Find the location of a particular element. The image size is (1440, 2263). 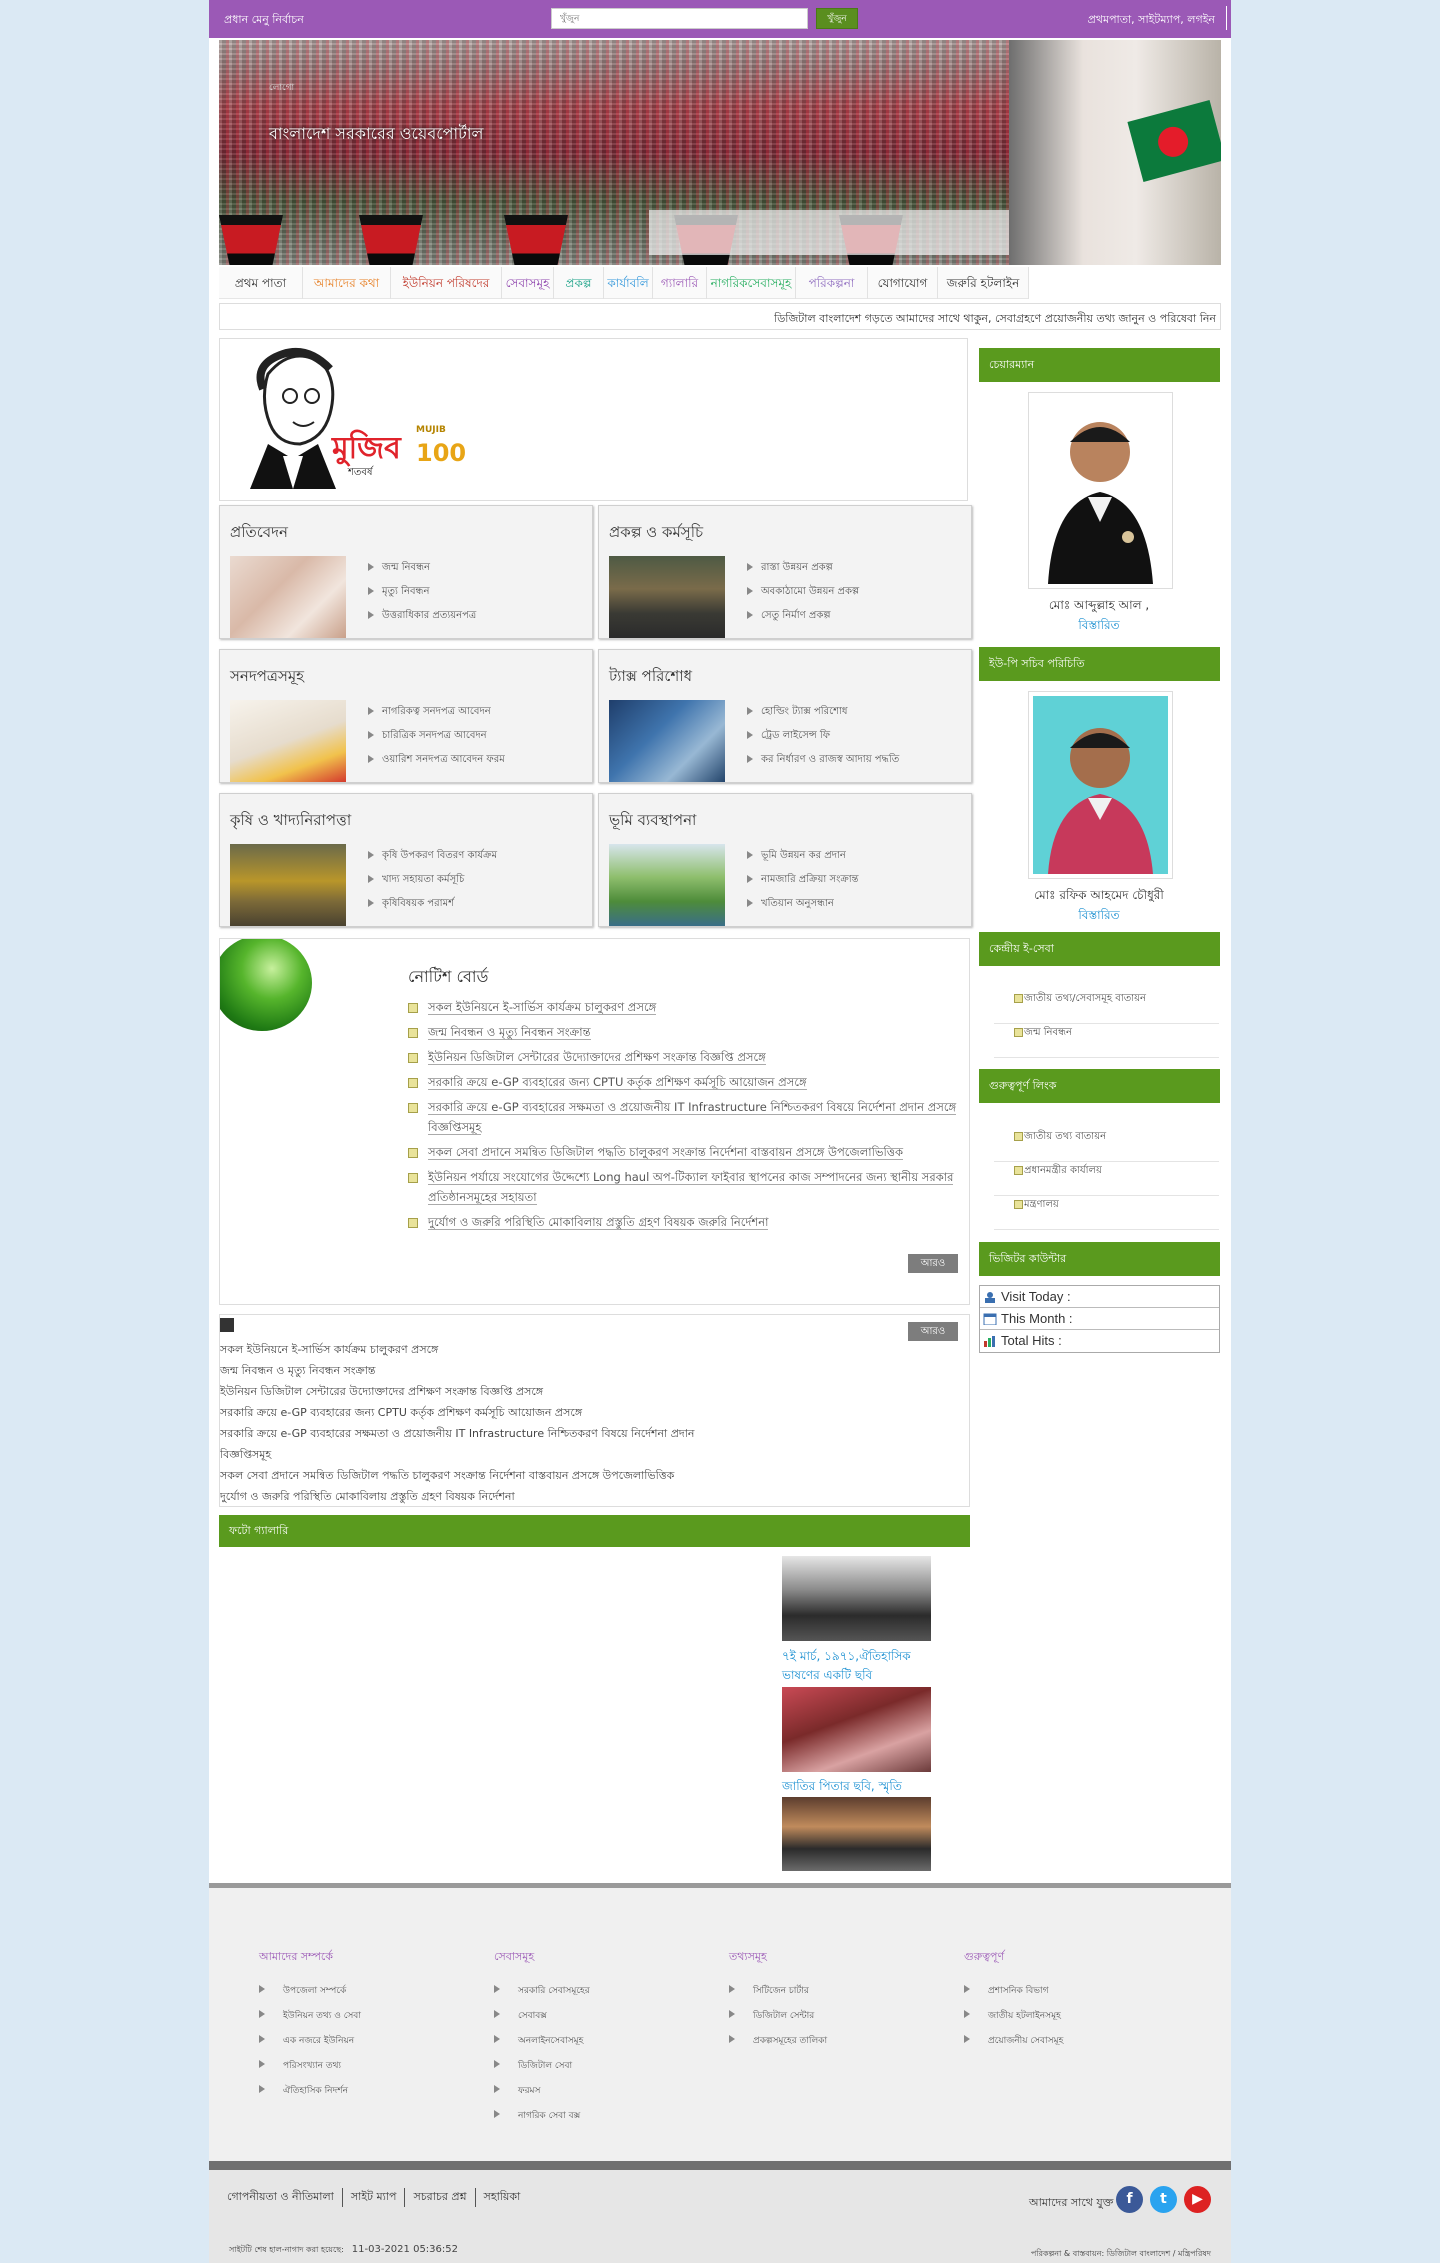

footer-link: ফরমস is located at coordinates (542, 2095).